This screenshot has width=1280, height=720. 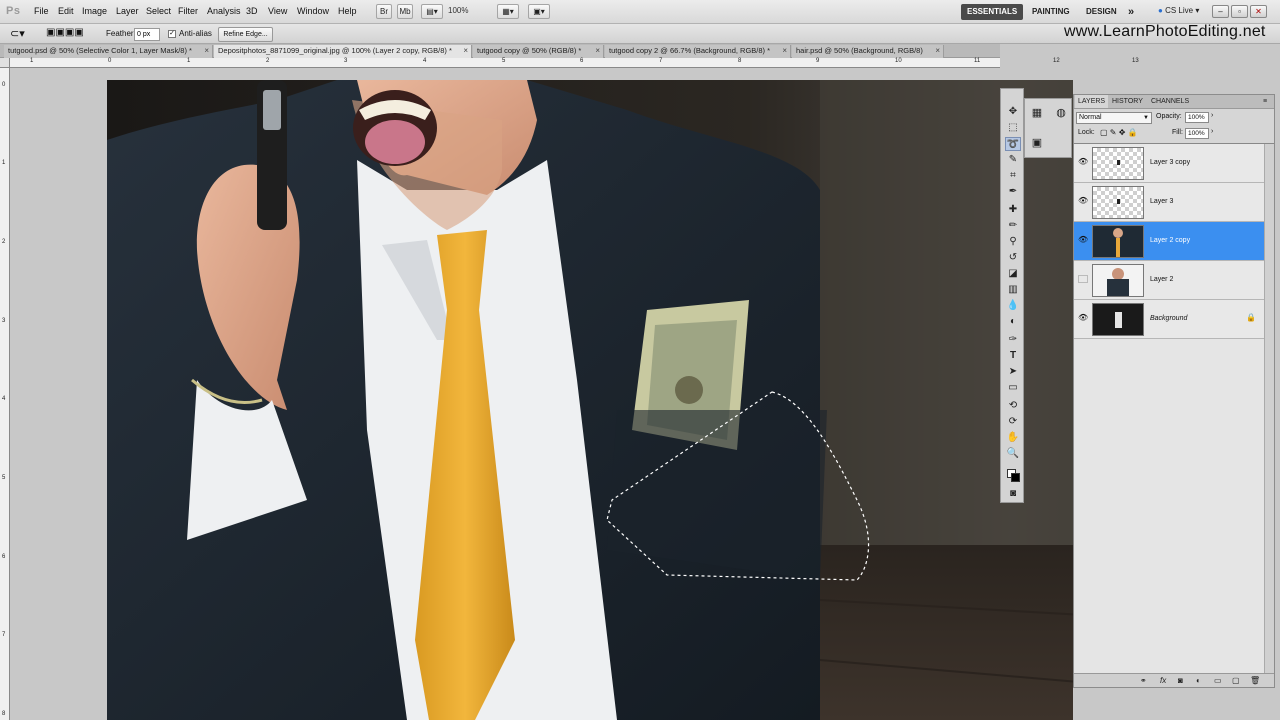 I want to click on layer-row: 👁 Background 🔒, so click(x=1169, y=319).